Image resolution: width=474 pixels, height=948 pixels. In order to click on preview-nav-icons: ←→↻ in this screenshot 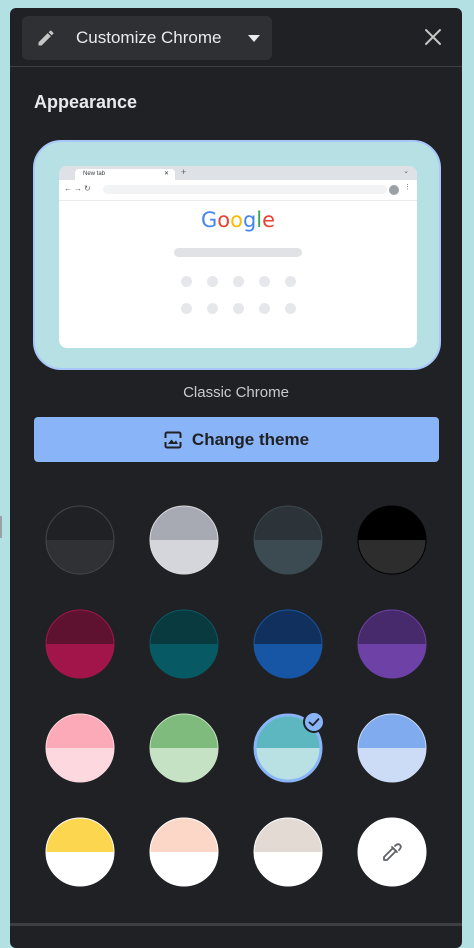, I will do `click(78, 188)`.